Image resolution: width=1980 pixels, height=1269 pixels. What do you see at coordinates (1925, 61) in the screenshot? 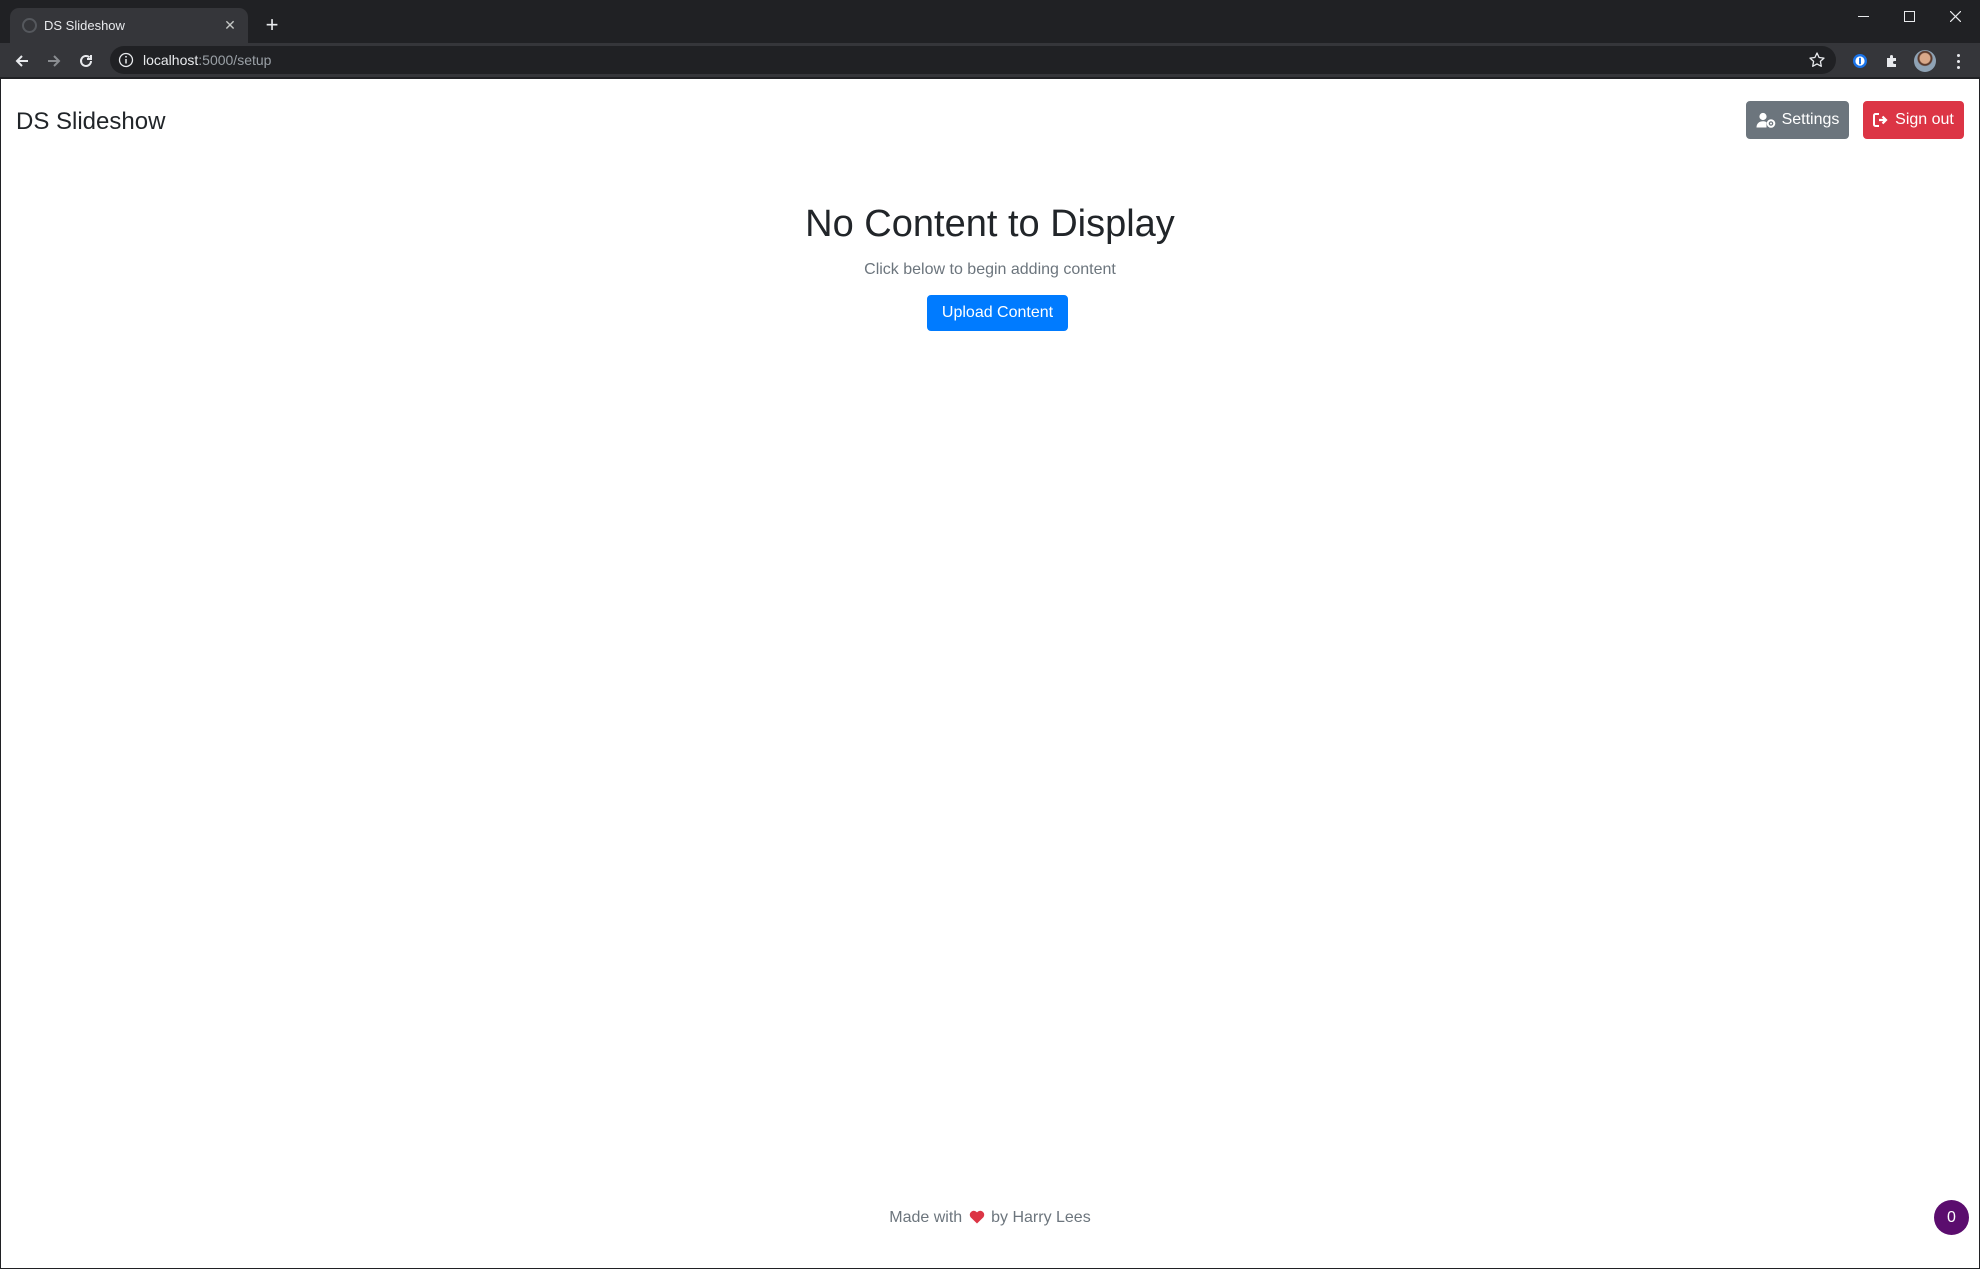
I see `profile-avatar` at bounding box center [1925, 61].